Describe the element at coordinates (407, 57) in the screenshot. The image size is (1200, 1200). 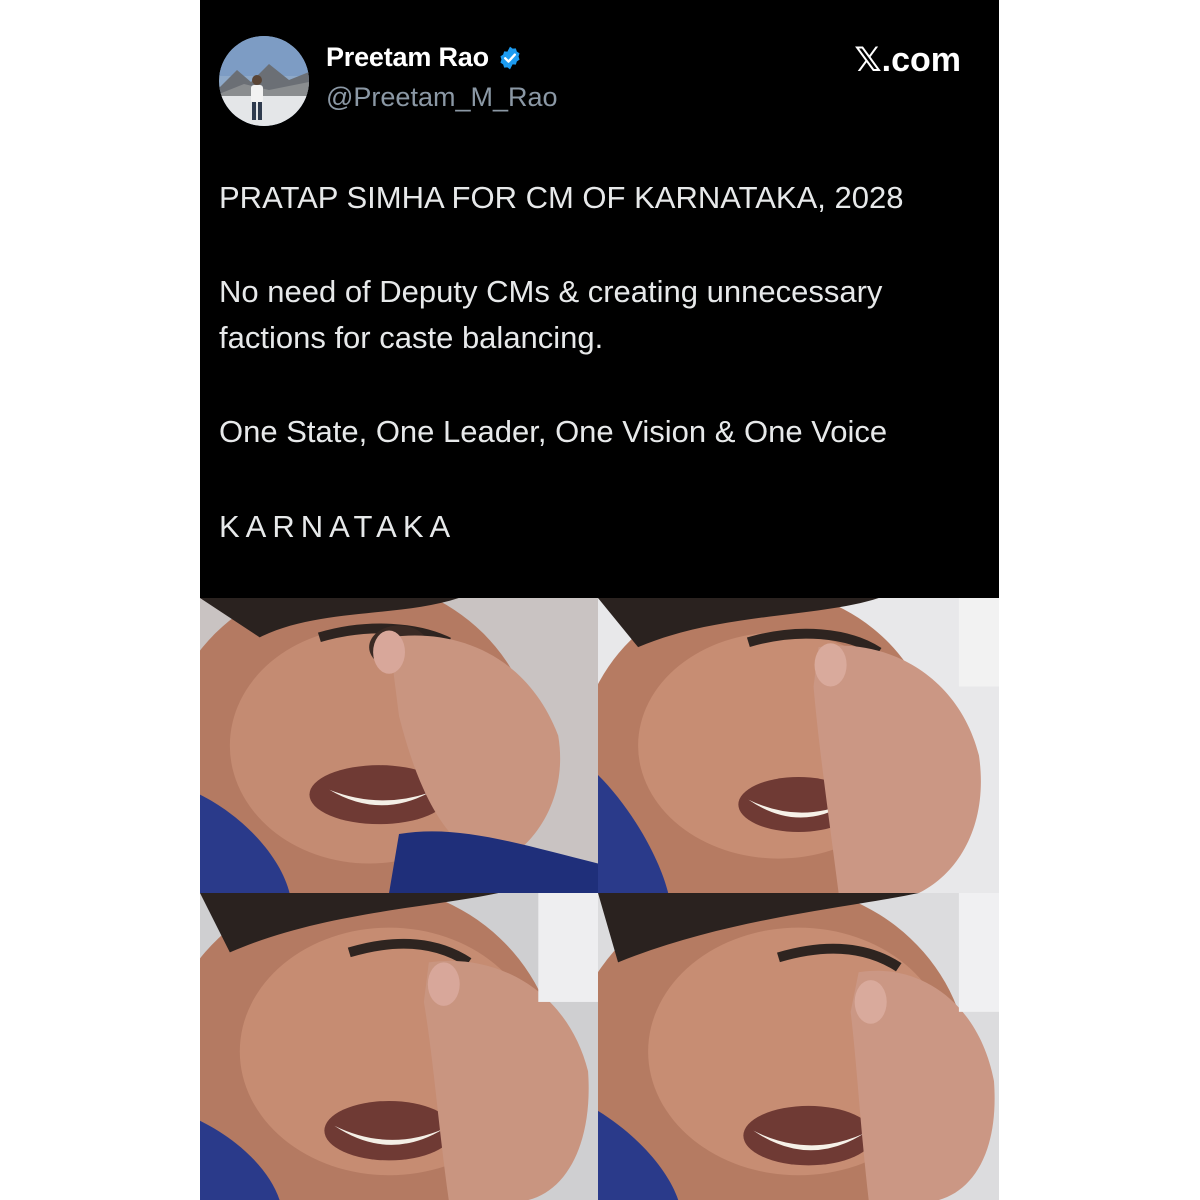
I see `author-display-name: Preetam Rao` at that location.